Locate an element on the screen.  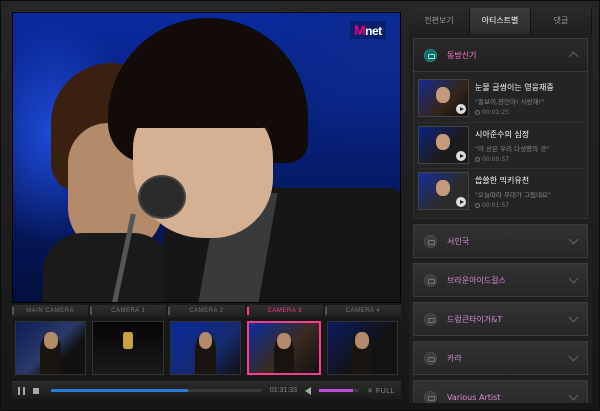
volume-fill is located at coordinates (336, 390).